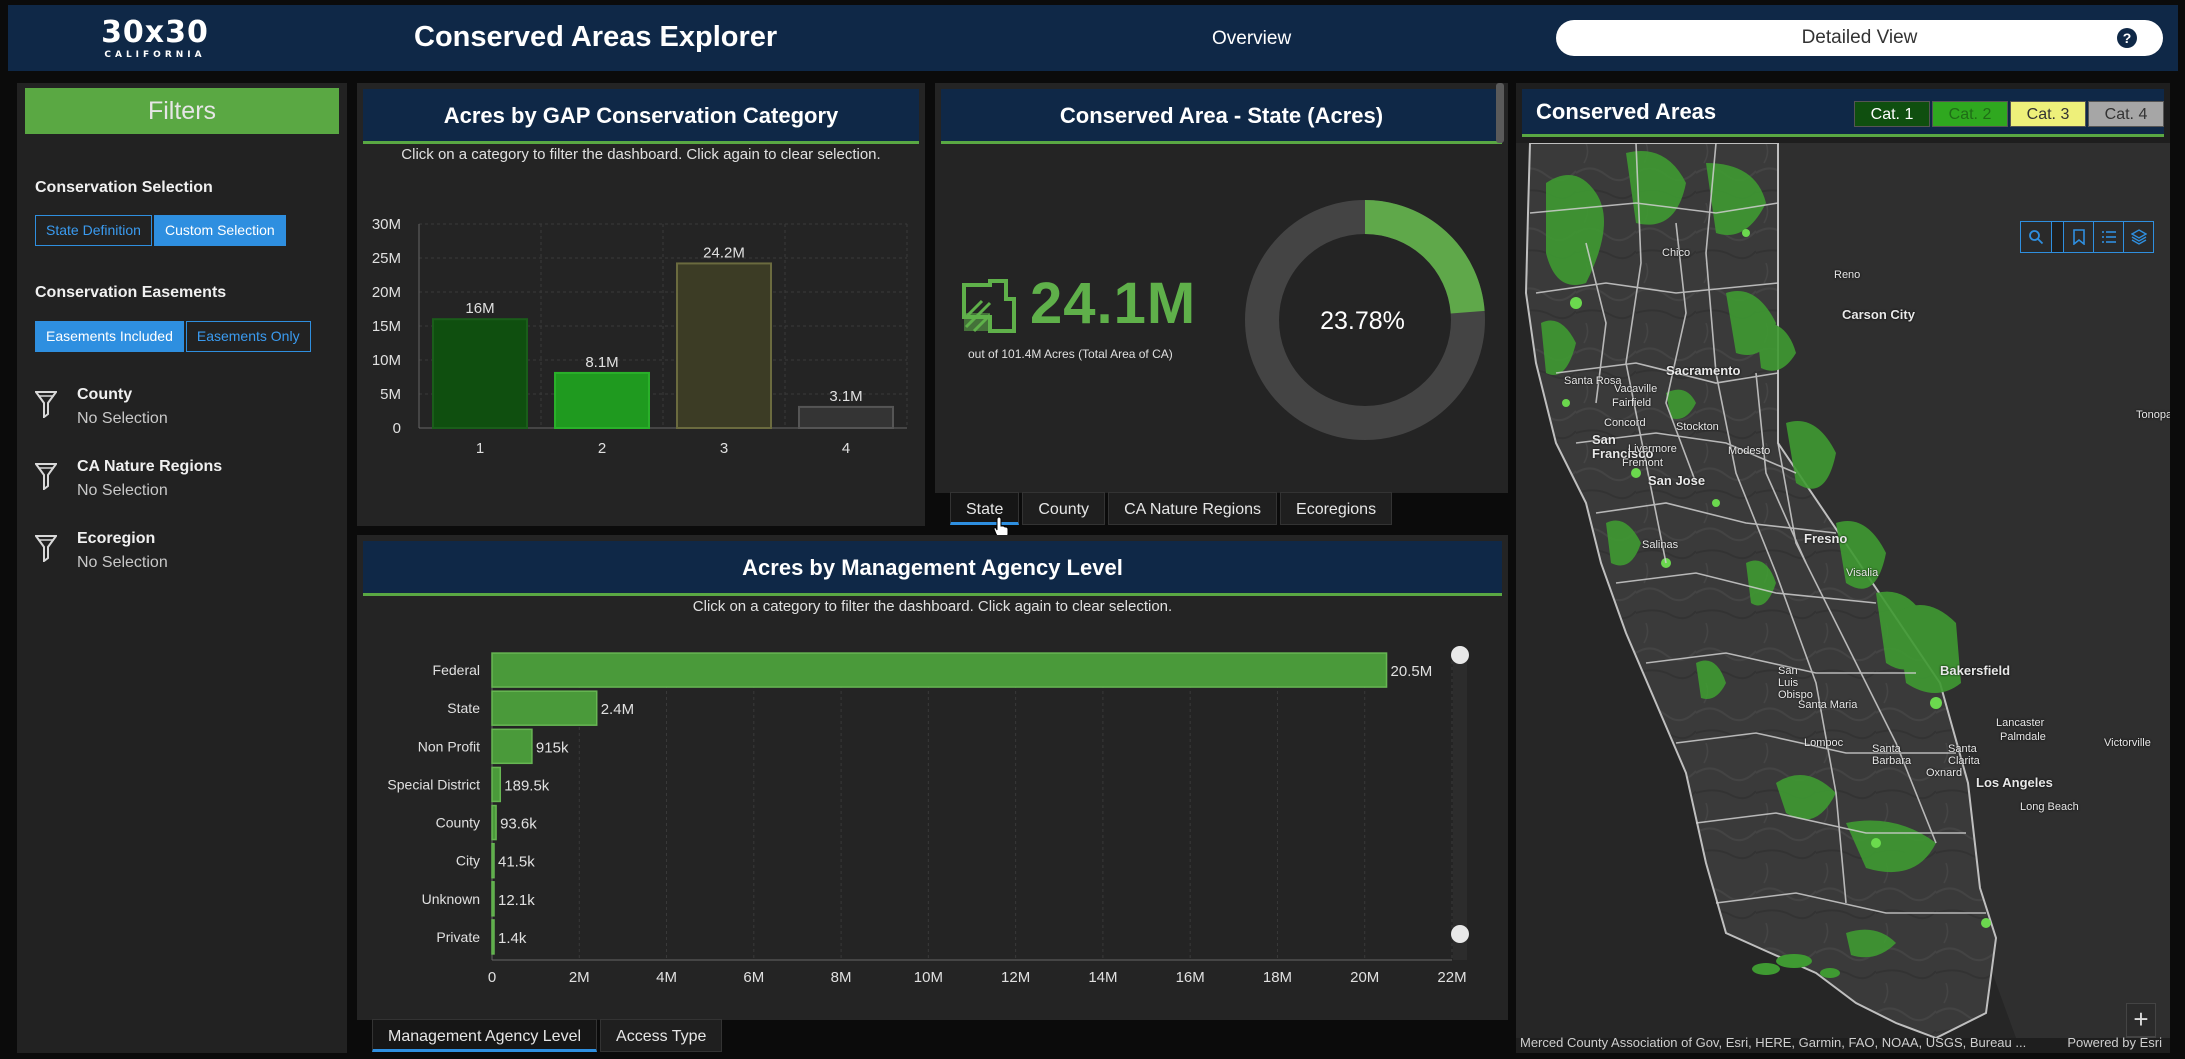 This screenshot has width=2185, height=1059. What do you see at coordinates (1064, 508) in the screenshot?
I see `tab-county: County` at bounding box center [1064, 508].